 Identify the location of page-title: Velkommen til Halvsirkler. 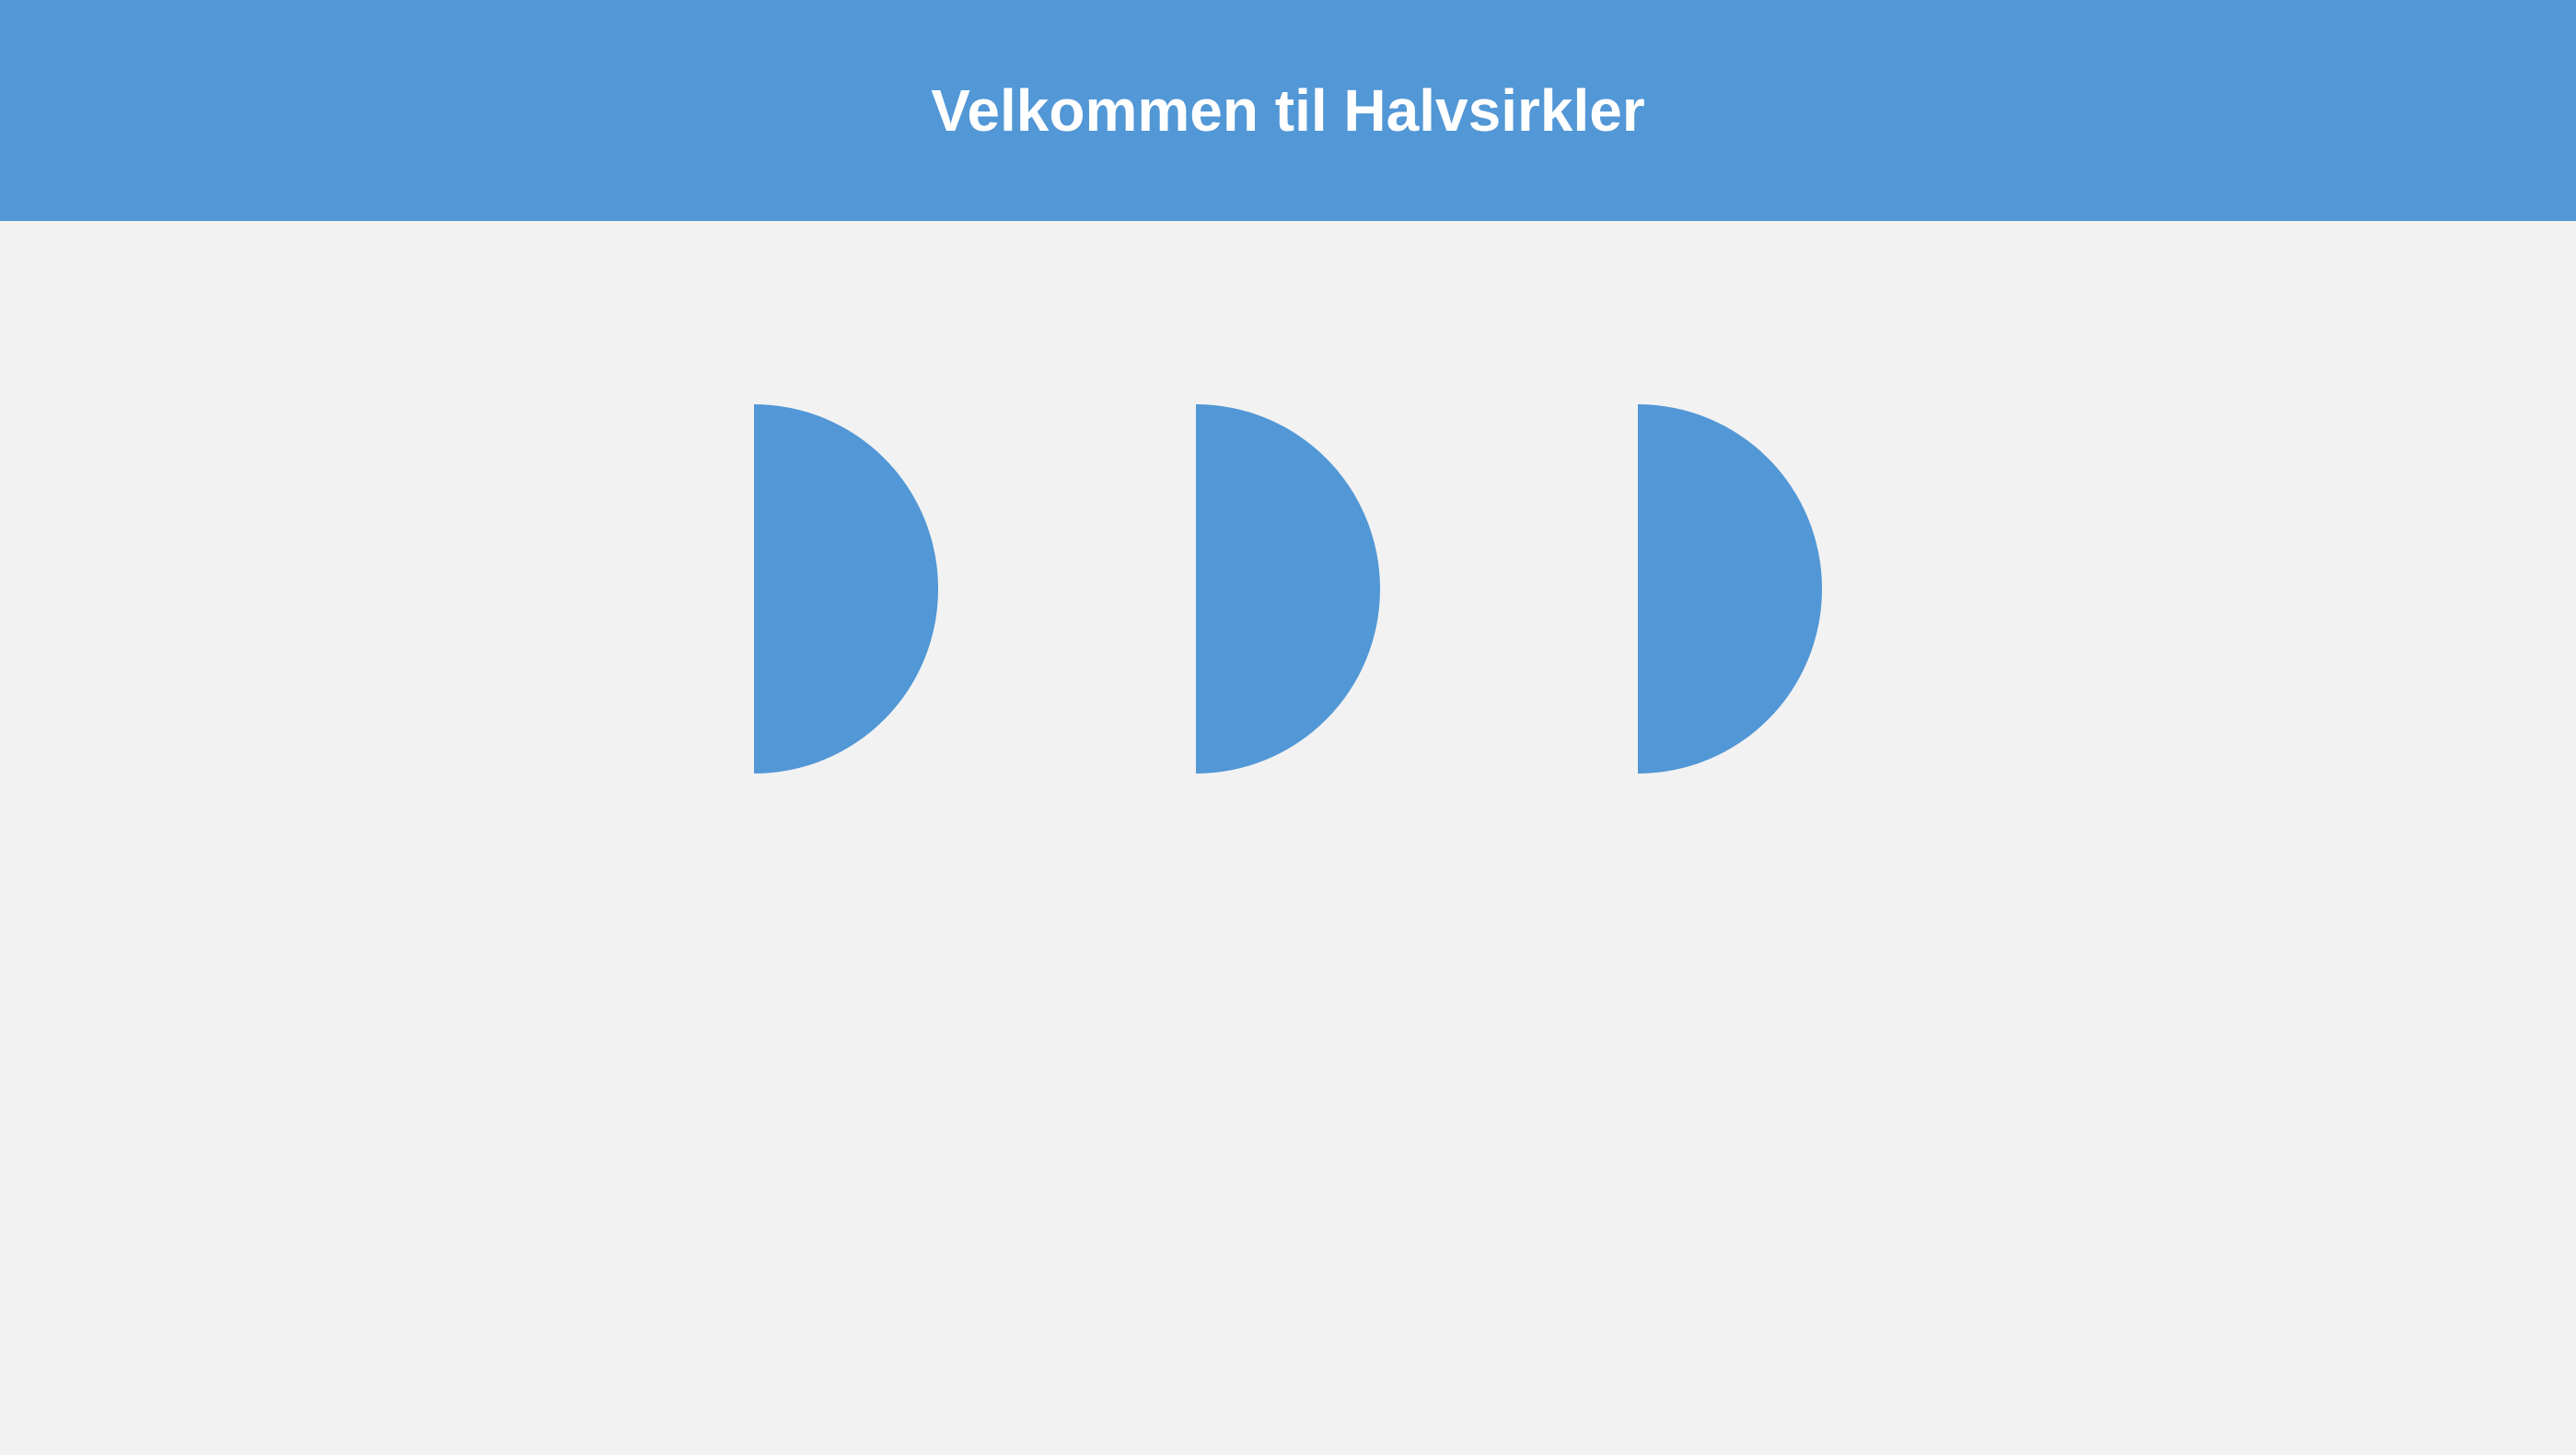
(1288, 110).